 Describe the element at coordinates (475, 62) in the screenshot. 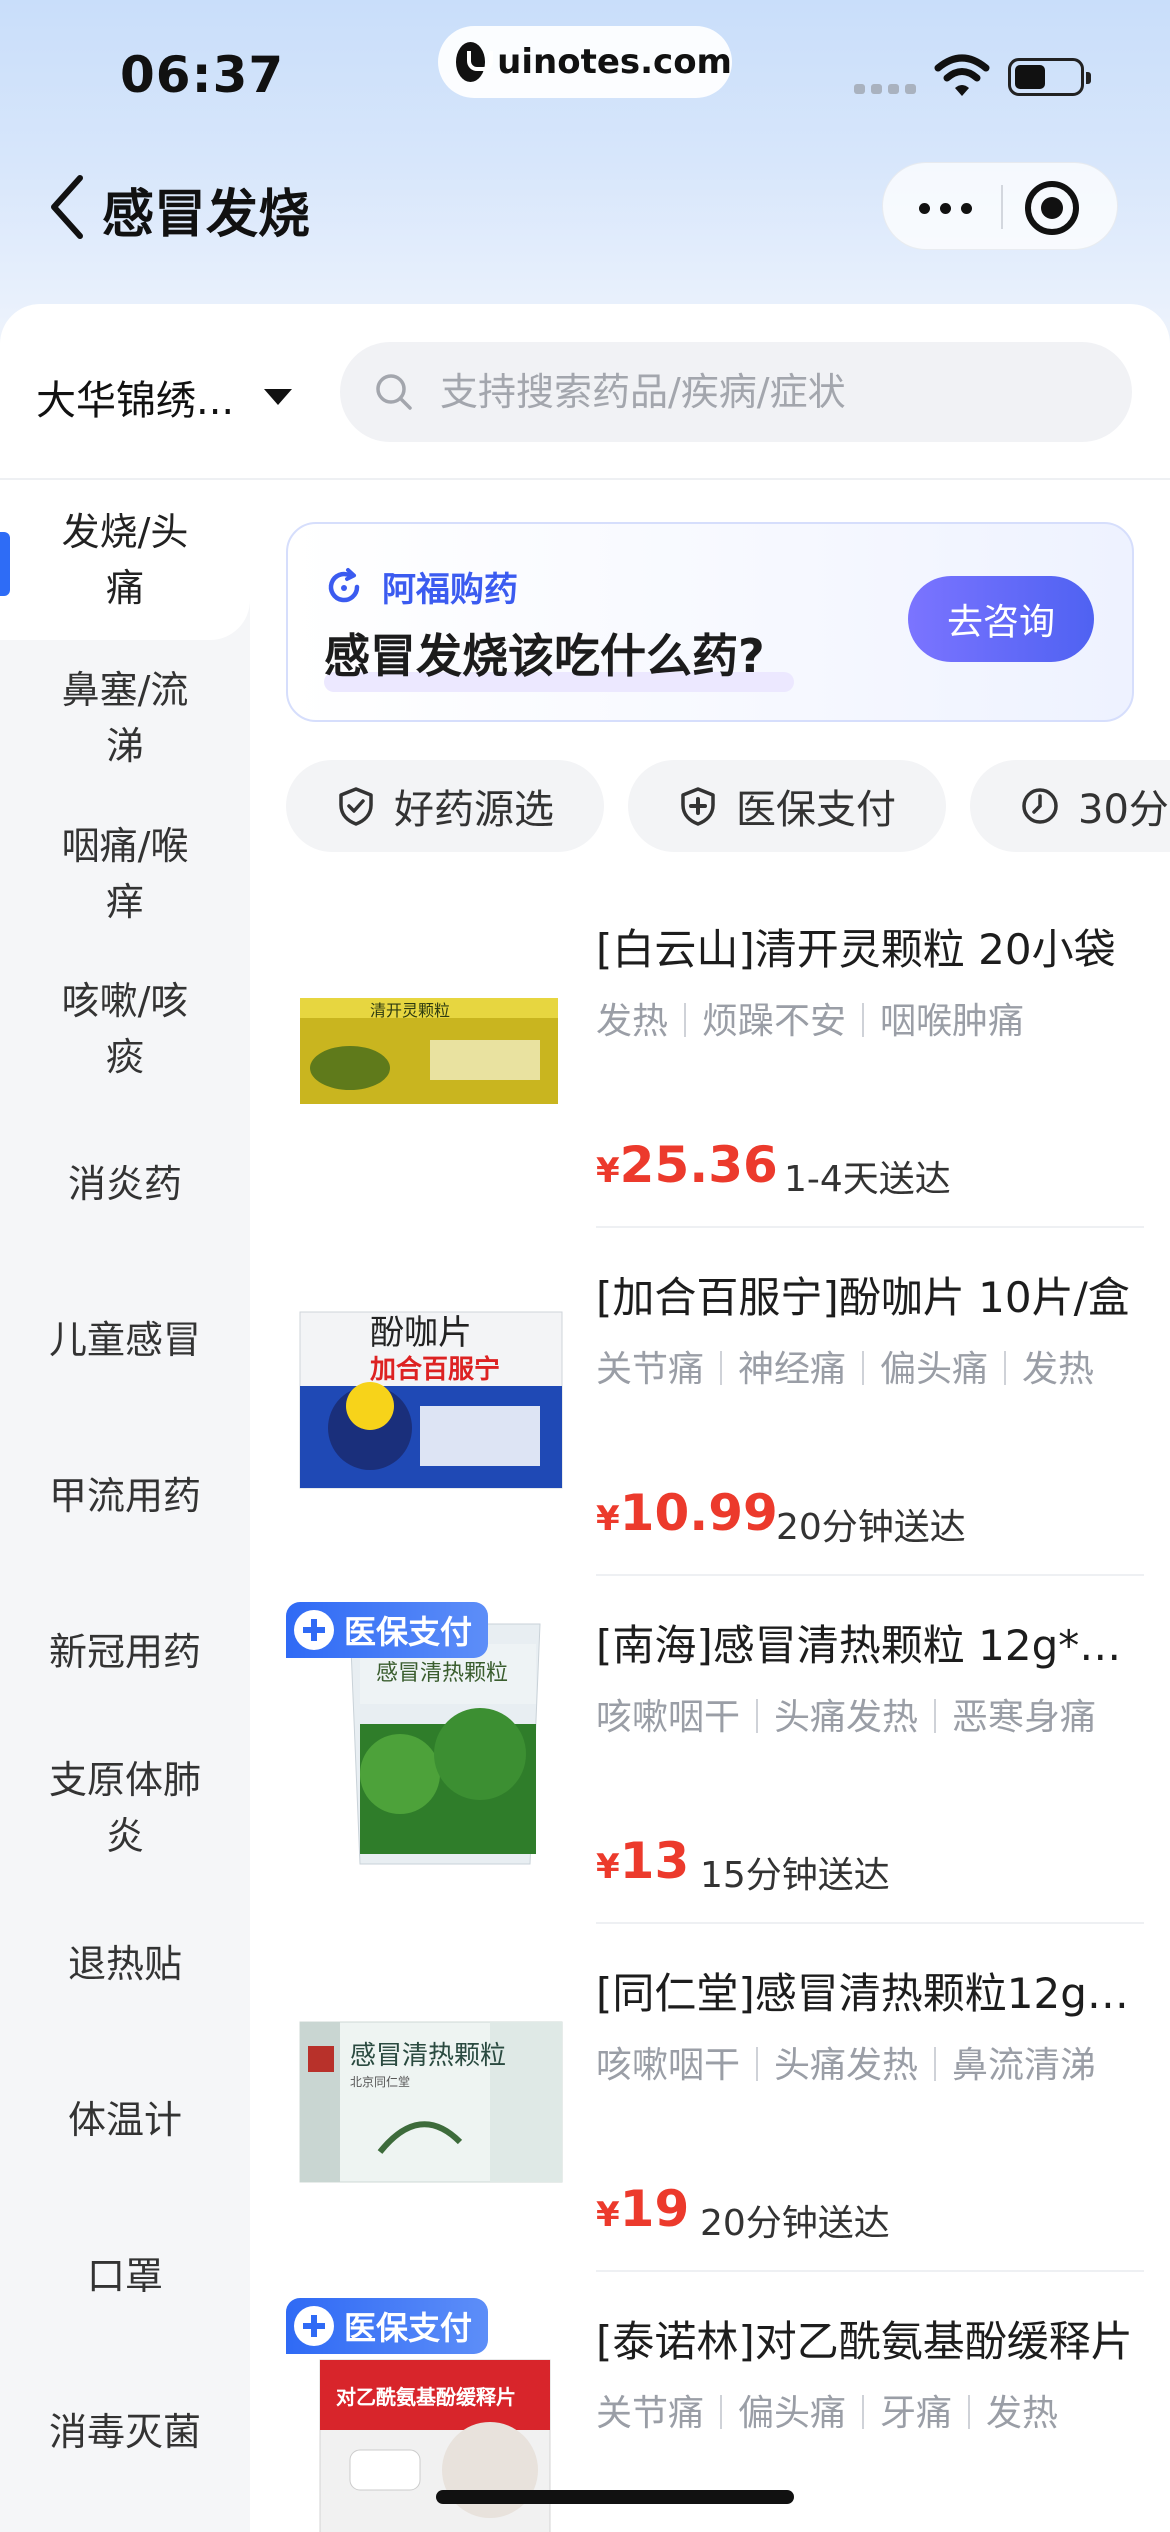

I see `site-logo-icon` at that location.